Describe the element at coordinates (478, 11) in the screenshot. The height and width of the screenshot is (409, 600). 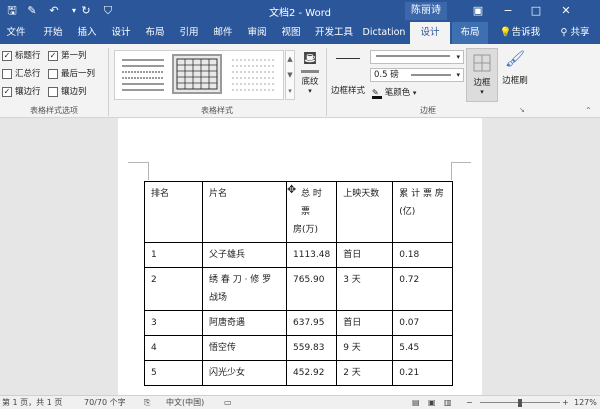
I see `ribbon-display-icon: ▣` at that location.